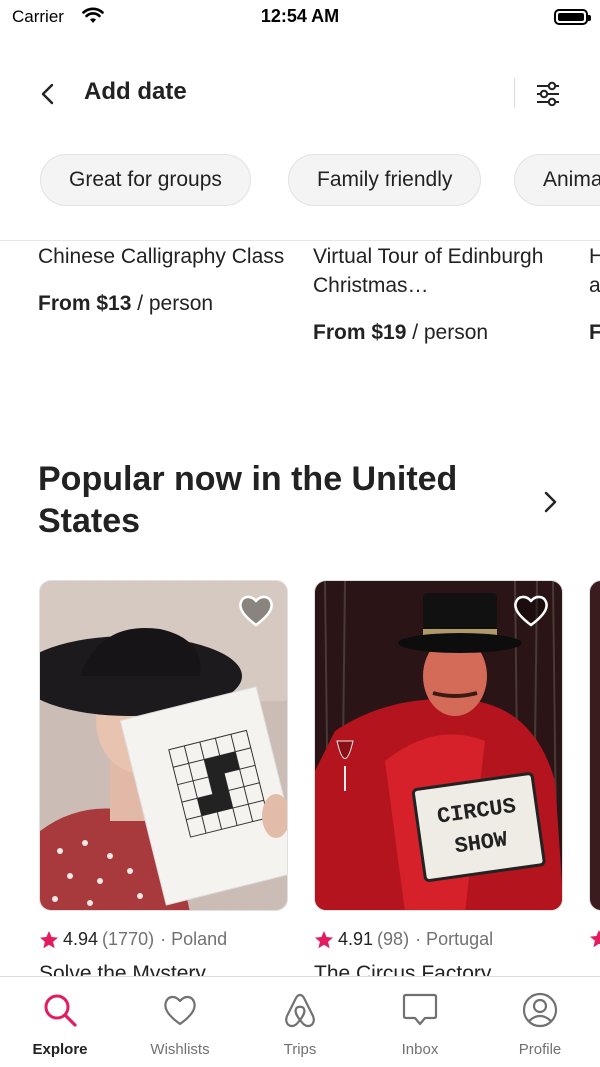 This screenshot has width=600, height=1067. What do you see at coordinates (360, 332) in the screenshot?
I see `price-amount: From $19` at bounding box center [360, 332].